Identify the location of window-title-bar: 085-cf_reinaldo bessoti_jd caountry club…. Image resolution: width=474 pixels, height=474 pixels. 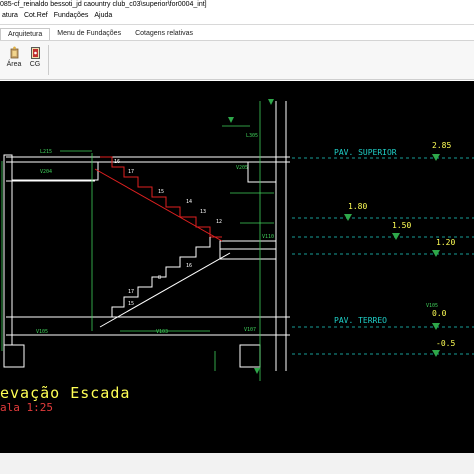
(237, 5).